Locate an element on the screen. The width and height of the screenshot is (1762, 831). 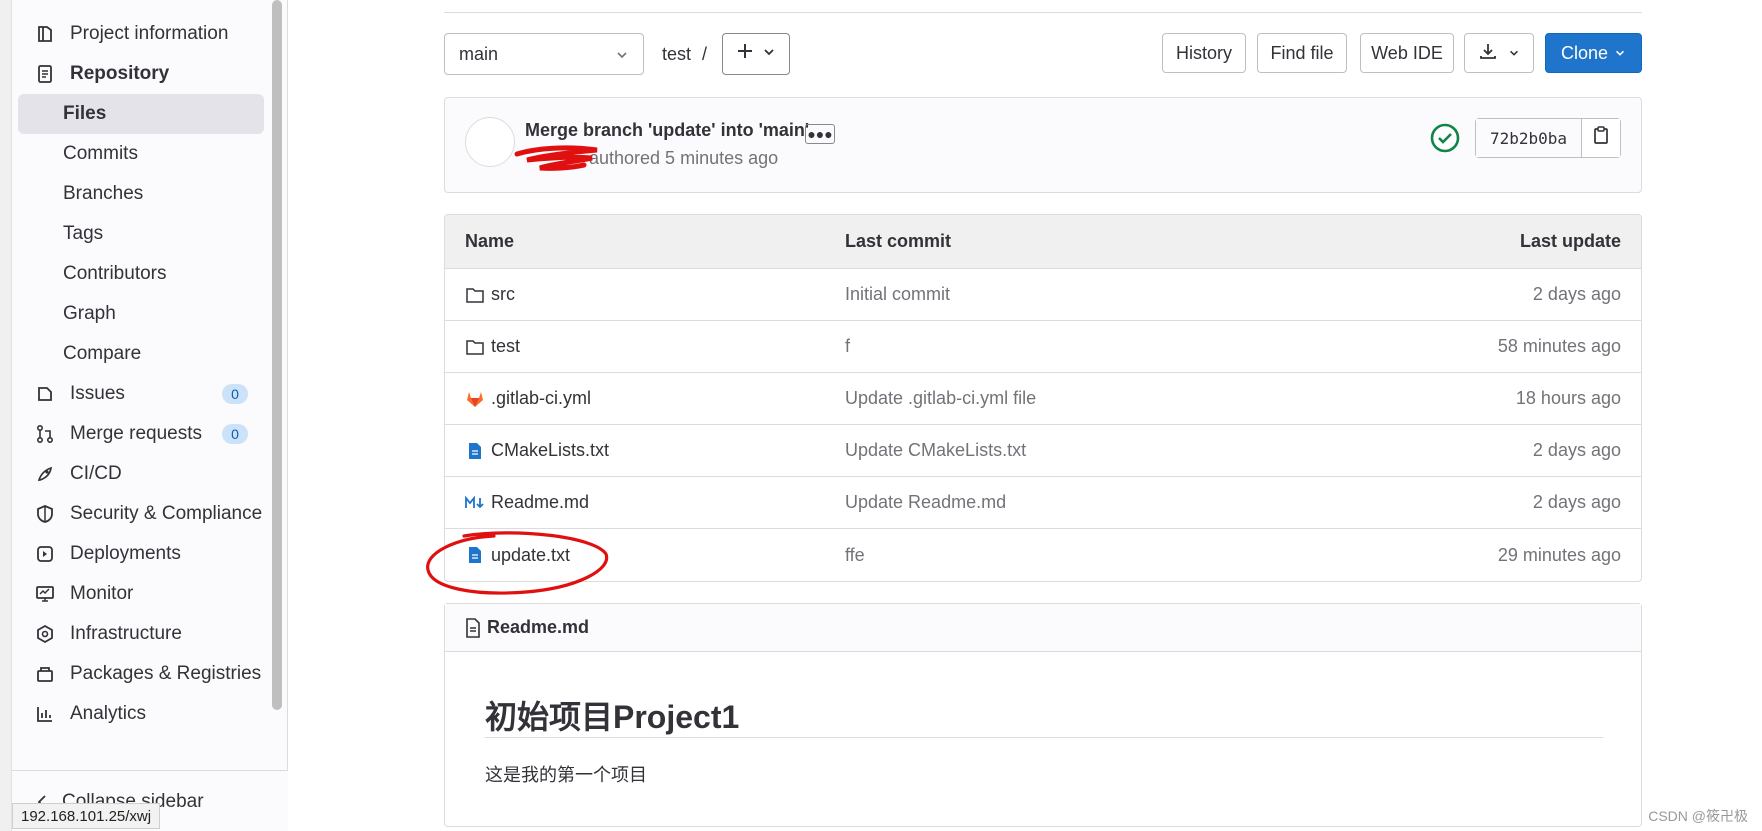
sidebar-item-security-compliance: Security & Compliance is located at coordinates (141, 514).